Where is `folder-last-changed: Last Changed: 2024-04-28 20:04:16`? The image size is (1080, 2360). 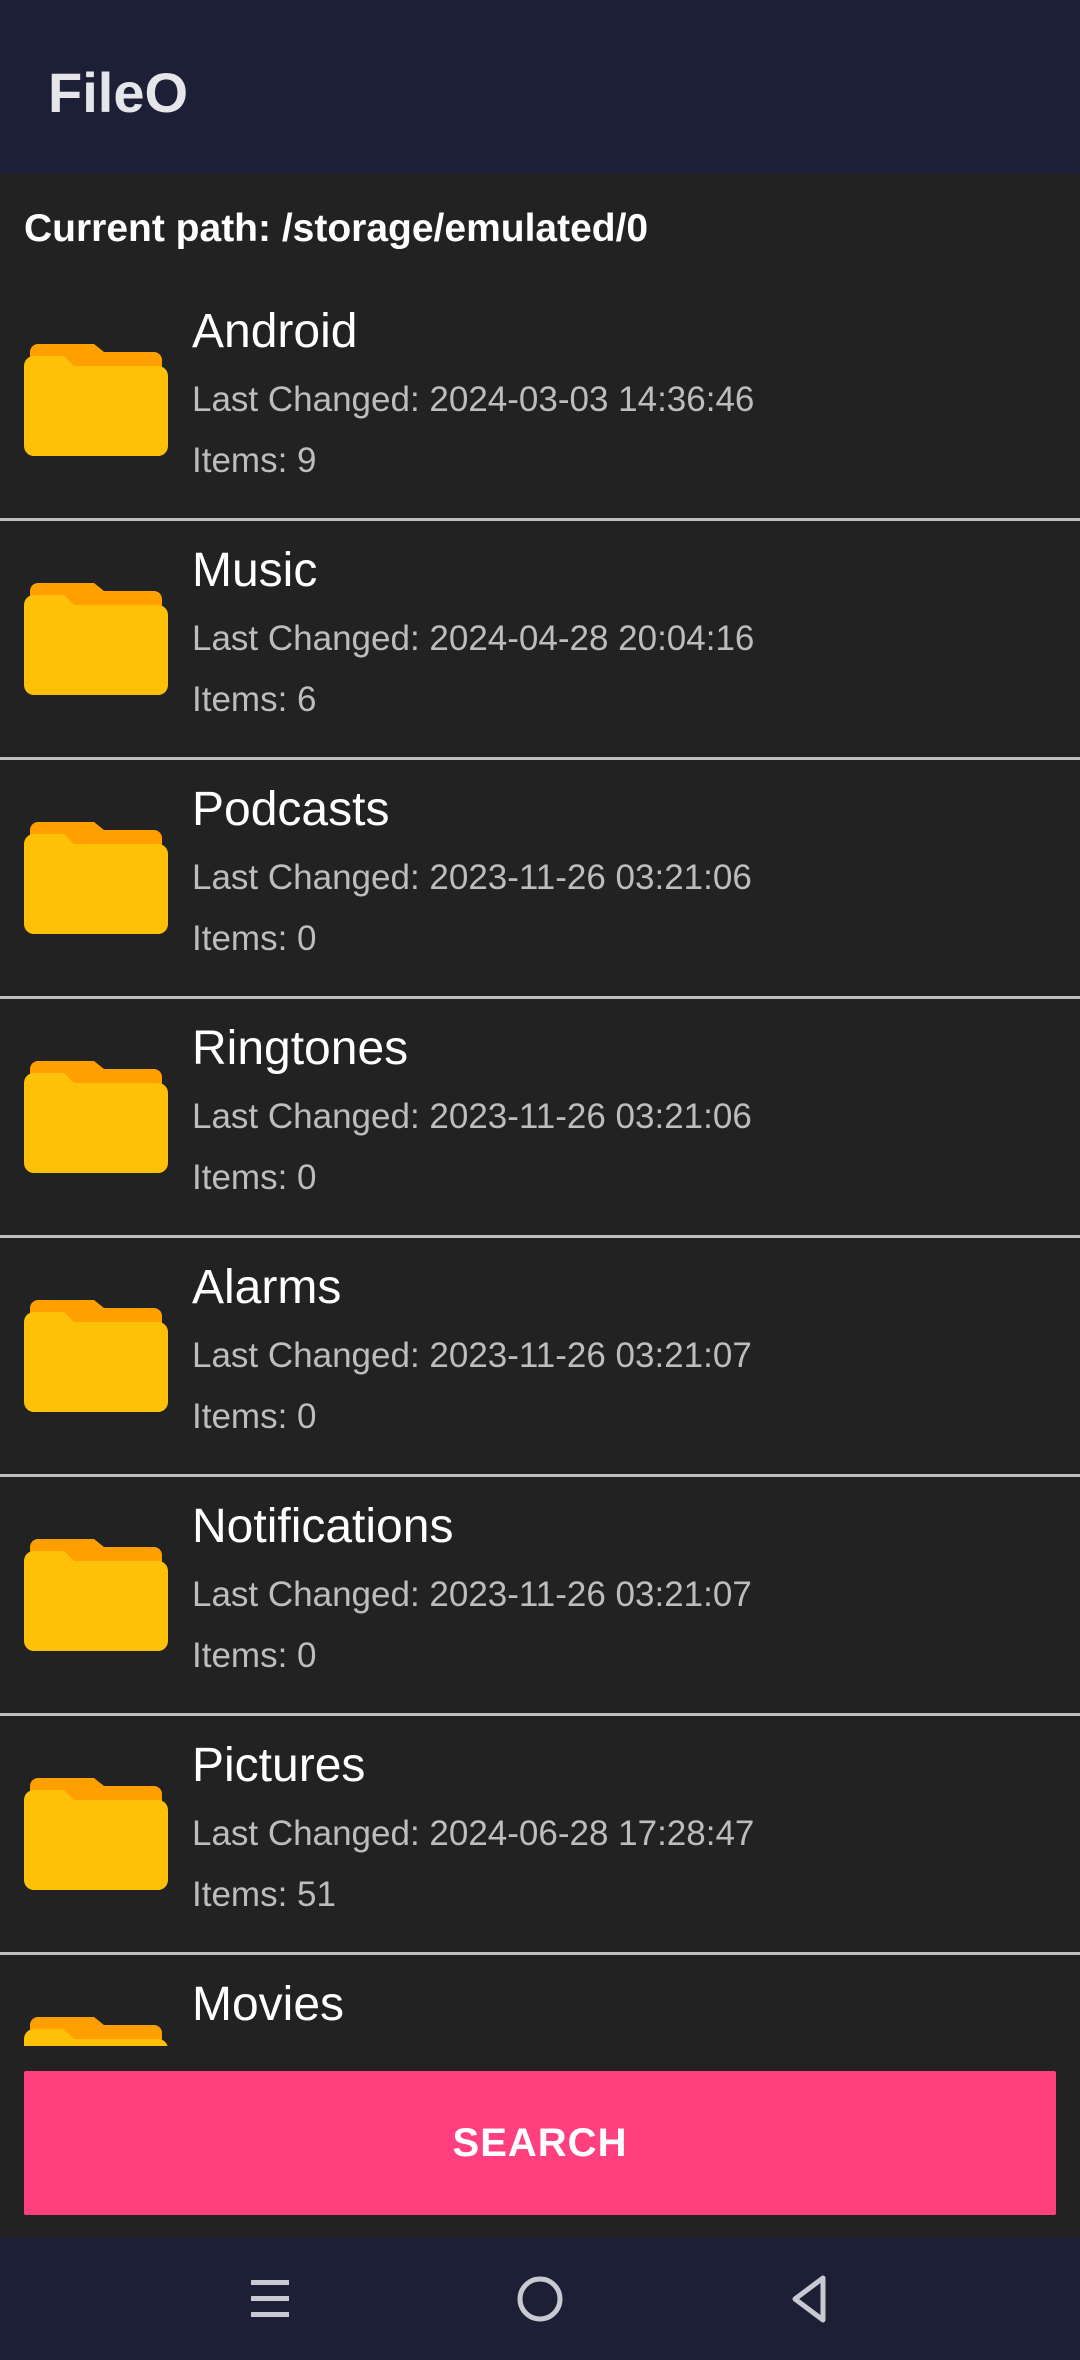 folder-last-changed: Last Changed: 2024-04-28 20:04:16 is located at coordinates (473, 638).